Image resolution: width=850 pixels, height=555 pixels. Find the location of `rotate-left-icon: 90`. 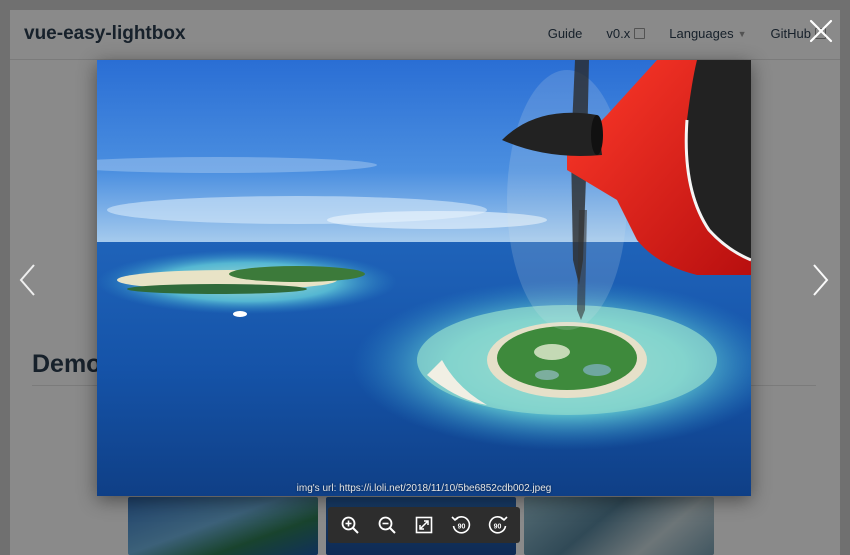

rotate-left-icon: 90 is located at coordinates (460, 525).